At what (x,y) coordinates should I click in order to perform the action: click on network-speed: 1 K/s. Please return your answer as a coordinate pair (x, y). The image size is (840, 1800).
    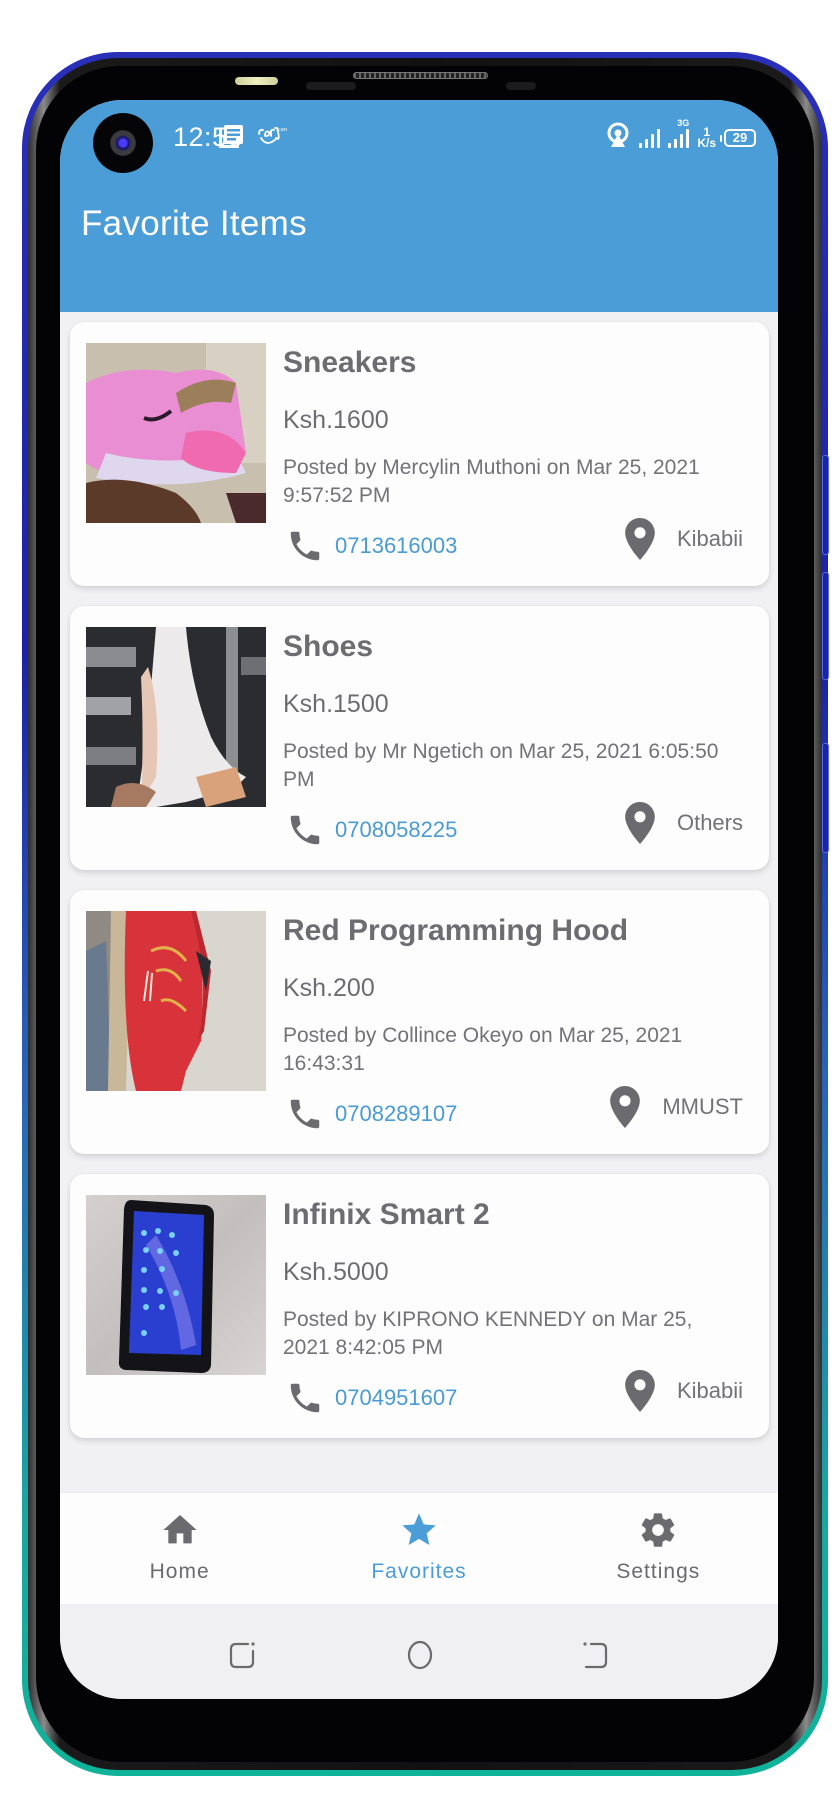
    Looking at the image, I should click on (706, 138).